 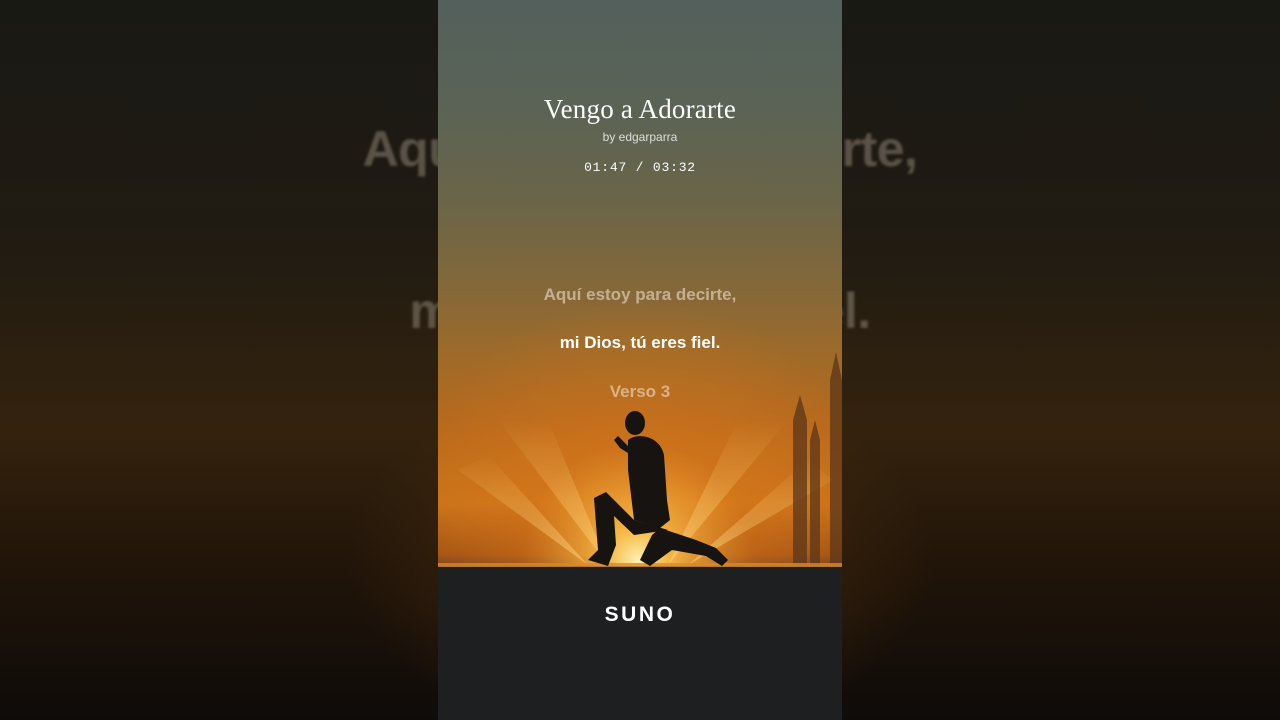 What do you see at coordinates (640, 137) in the screenshot?
I see `song-artist: by edgarparra` at bounding box center [640, 137].